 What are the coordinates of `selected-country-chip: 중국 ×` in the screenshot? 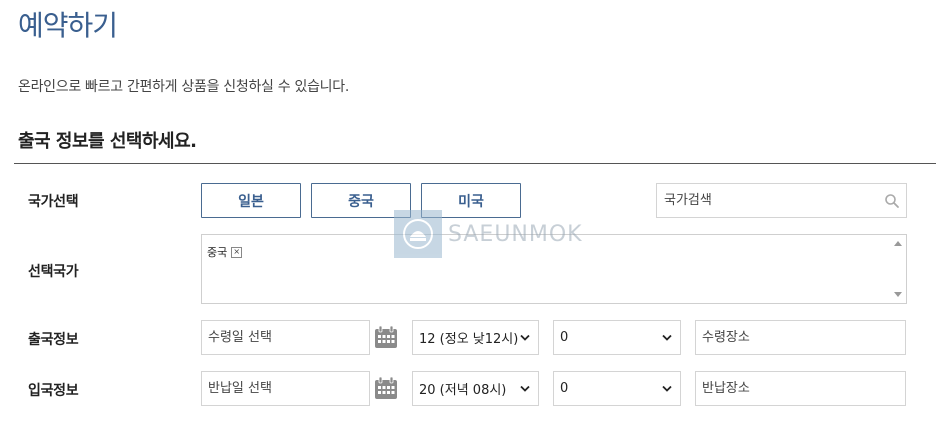 It's located at (225, 252).